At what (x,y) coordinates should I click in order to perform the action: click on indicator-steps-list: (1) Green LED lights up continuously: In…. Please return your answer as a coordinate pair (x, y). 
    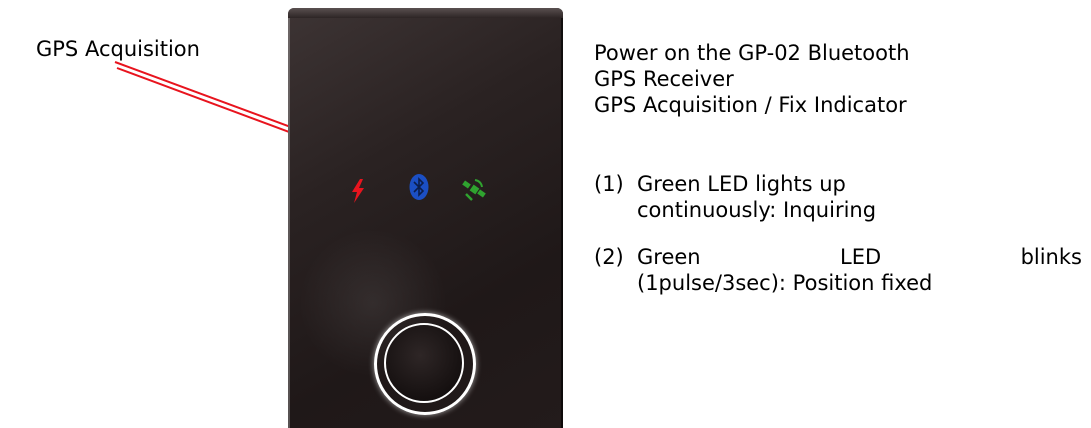
    Looking at the image, I should click on (839, 233).